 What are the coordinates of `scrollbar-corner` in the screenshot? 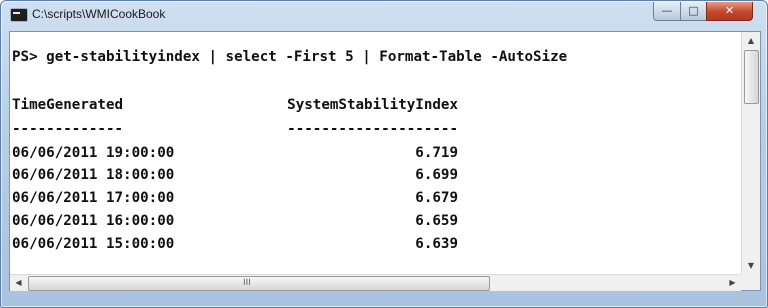 It's located at (750, 282).